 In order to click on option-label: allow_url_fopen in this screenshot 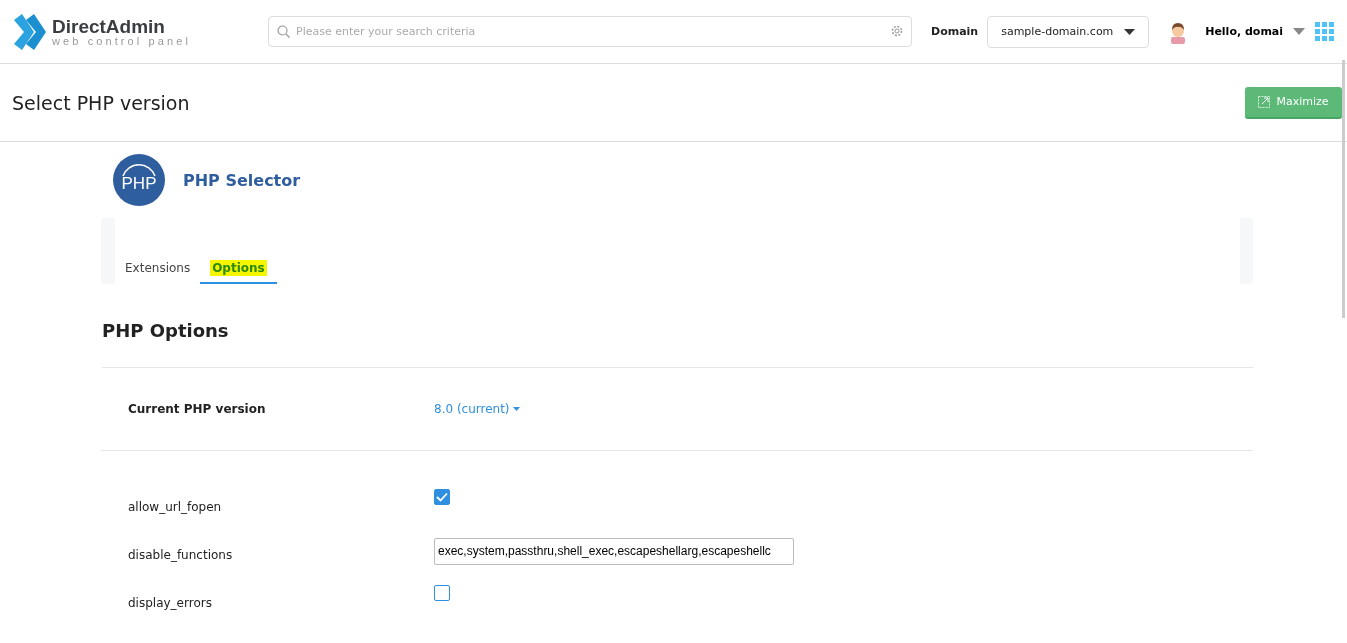, I will do `click(175, 506)`.